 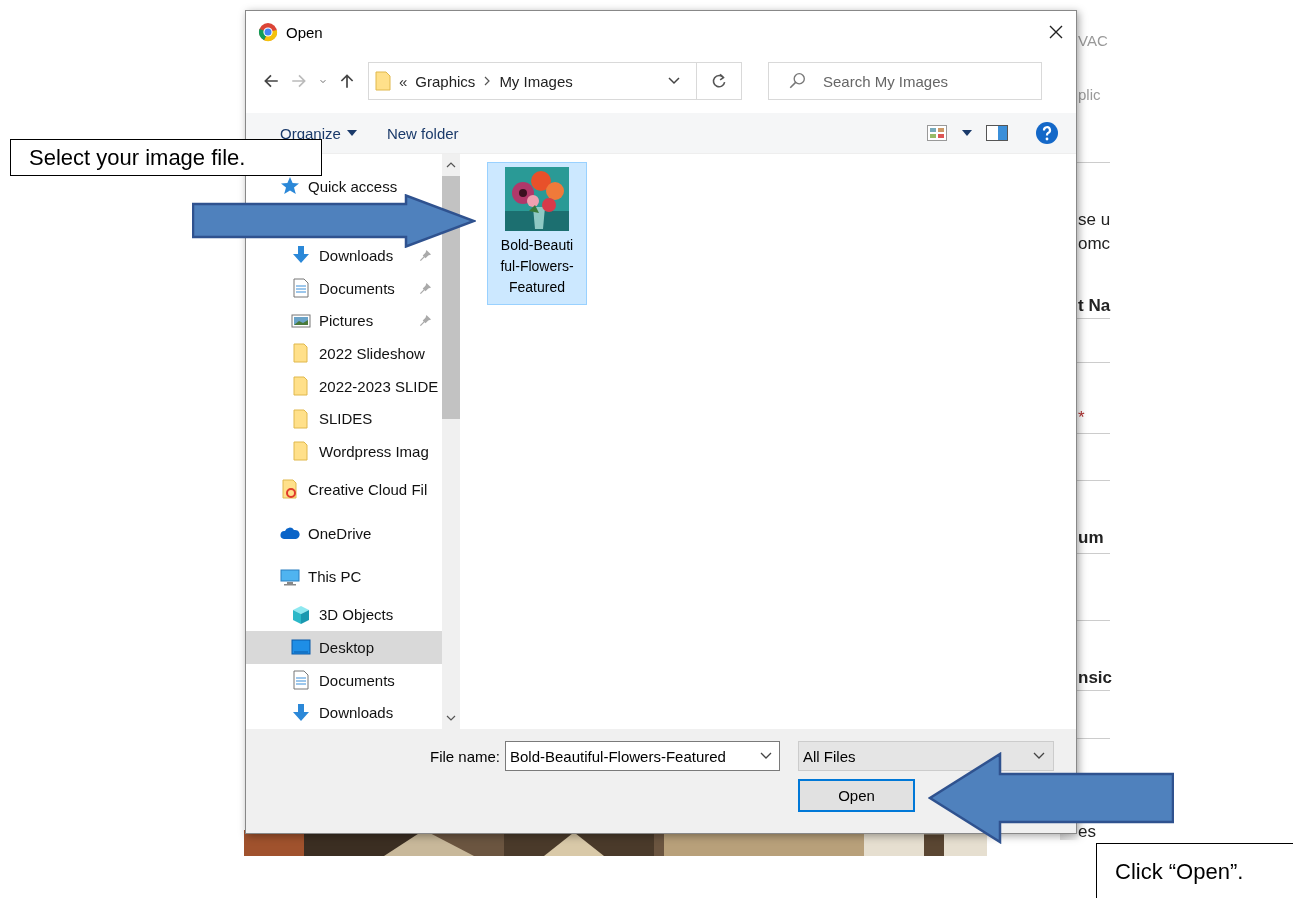 What do you see at coordinates (301, 614) in the screenshot?
I see `cube-icon` at bounding box center [301, 614].